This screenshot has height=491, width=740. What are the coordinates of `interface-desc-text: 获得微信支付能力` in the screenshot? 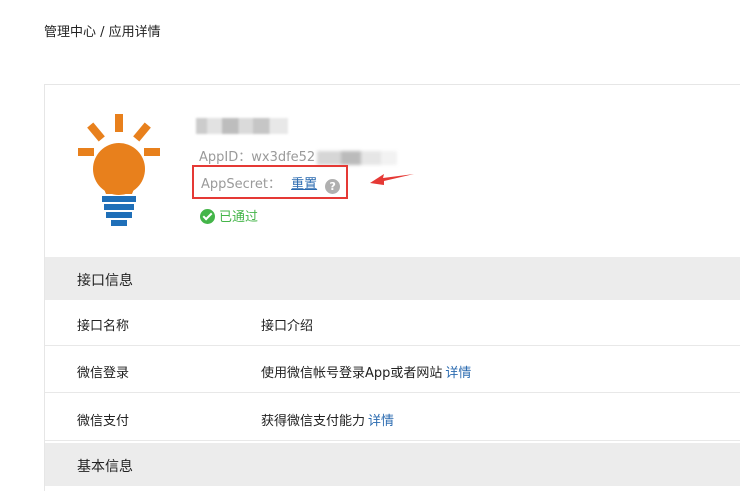 It's located at (313, 421).